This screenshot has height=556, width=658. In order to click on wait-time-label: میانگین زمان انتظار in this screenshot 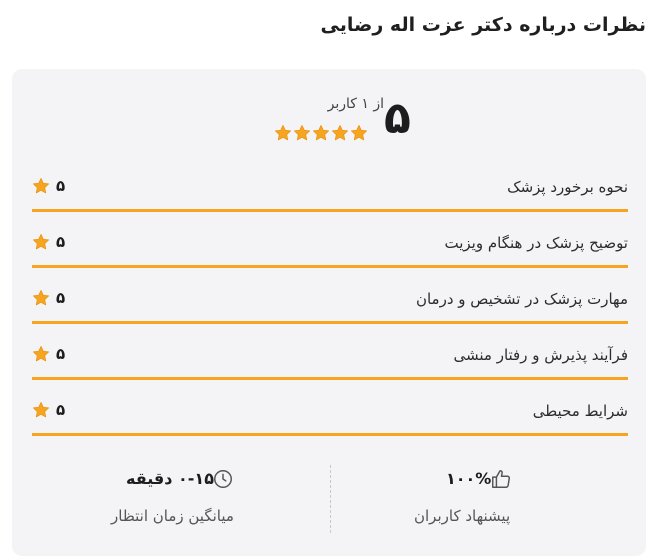, I will do `click(172, 516)`.